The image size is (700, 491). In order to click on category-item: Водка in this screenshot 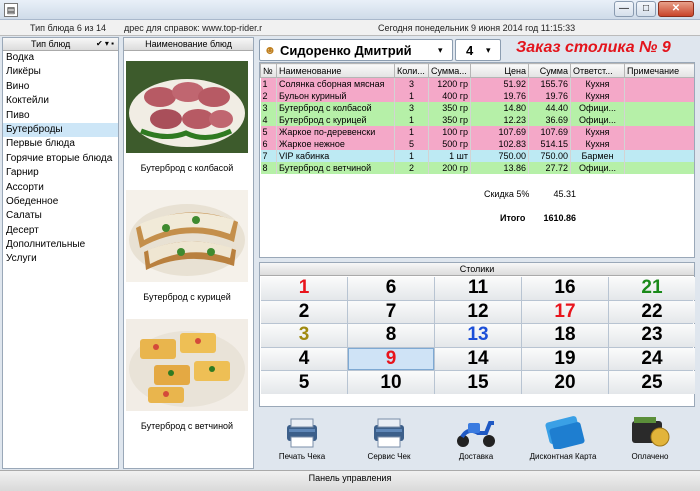, I will do `click(60, 58)`.